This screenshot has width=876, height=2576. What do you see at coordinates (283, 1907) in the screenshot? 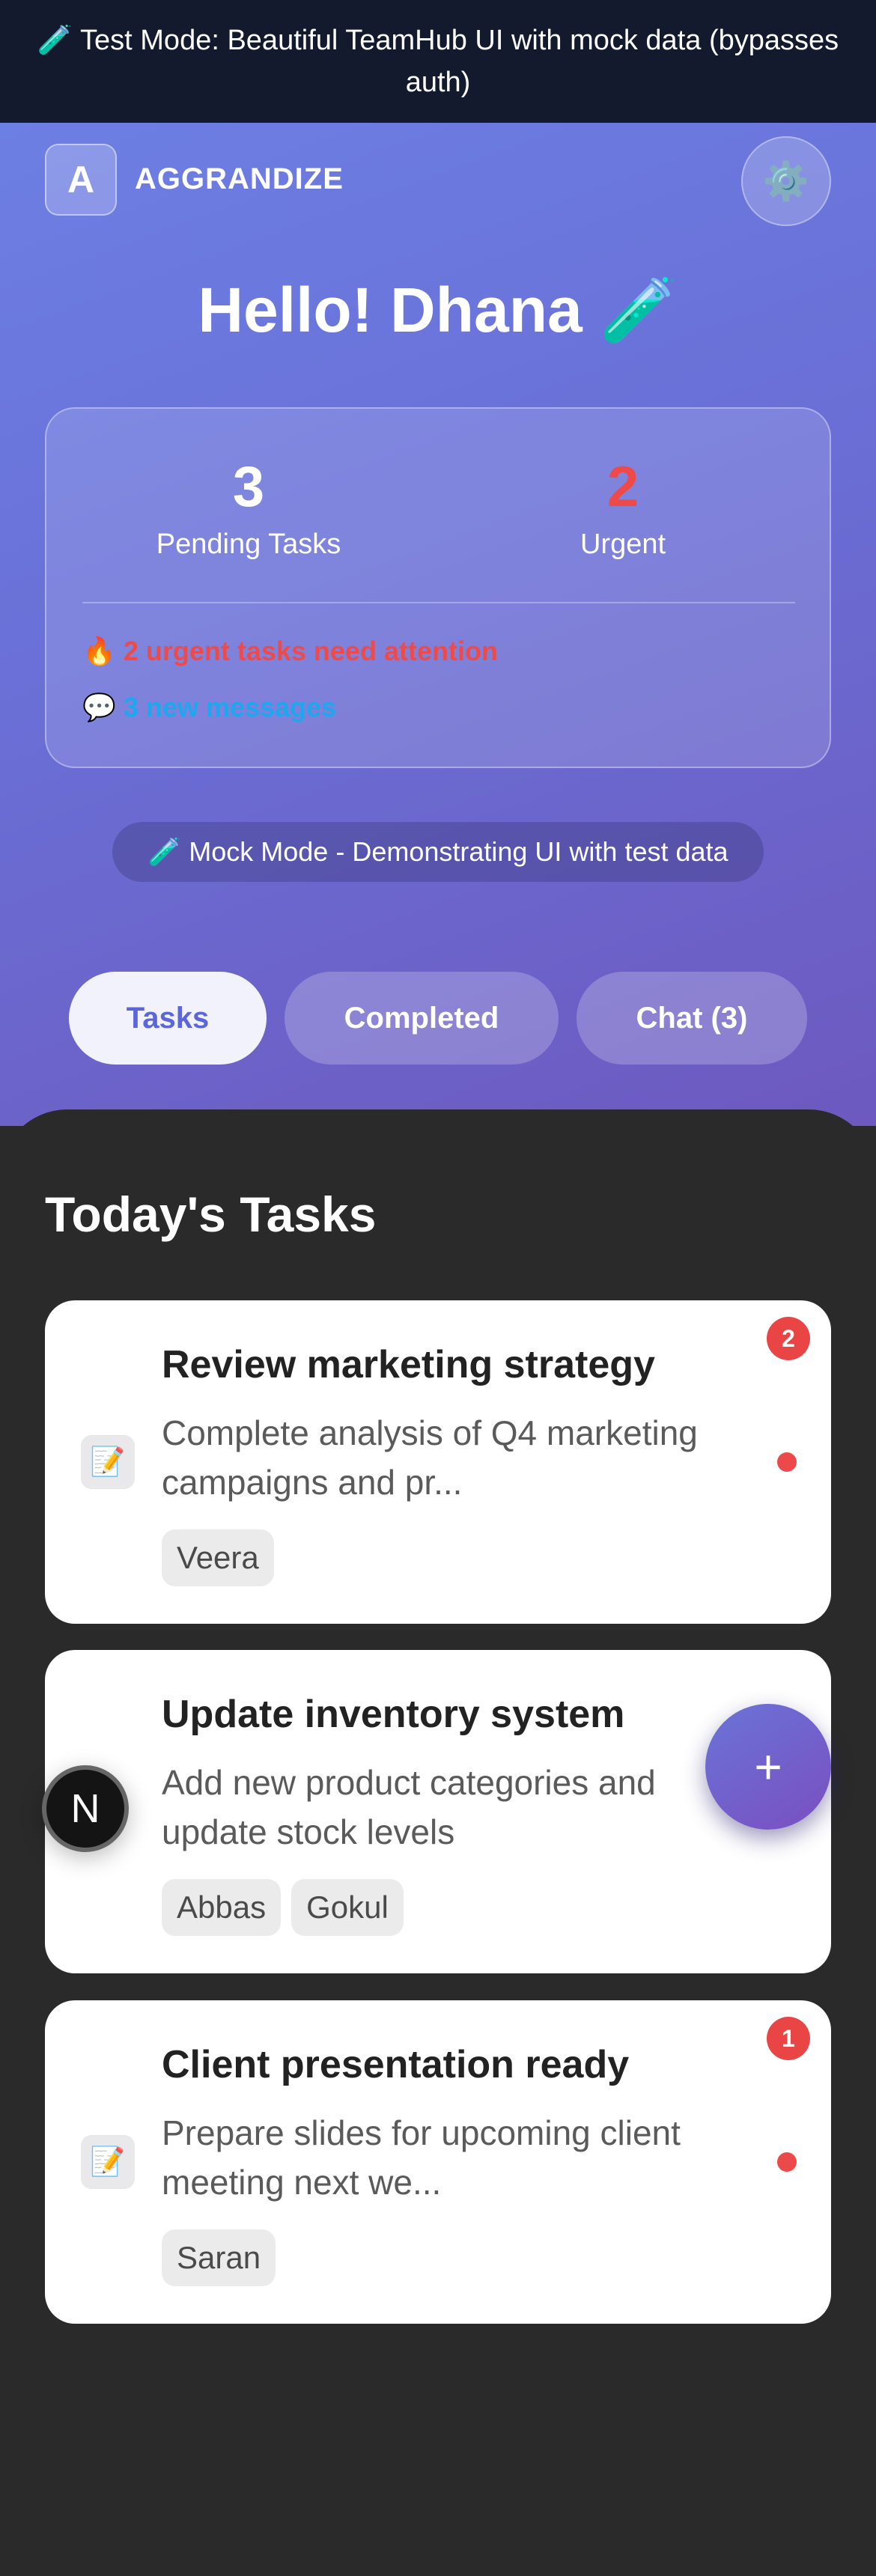
I see `task-assignees: Abbas Gokul` at bounding box center [283, 1907].